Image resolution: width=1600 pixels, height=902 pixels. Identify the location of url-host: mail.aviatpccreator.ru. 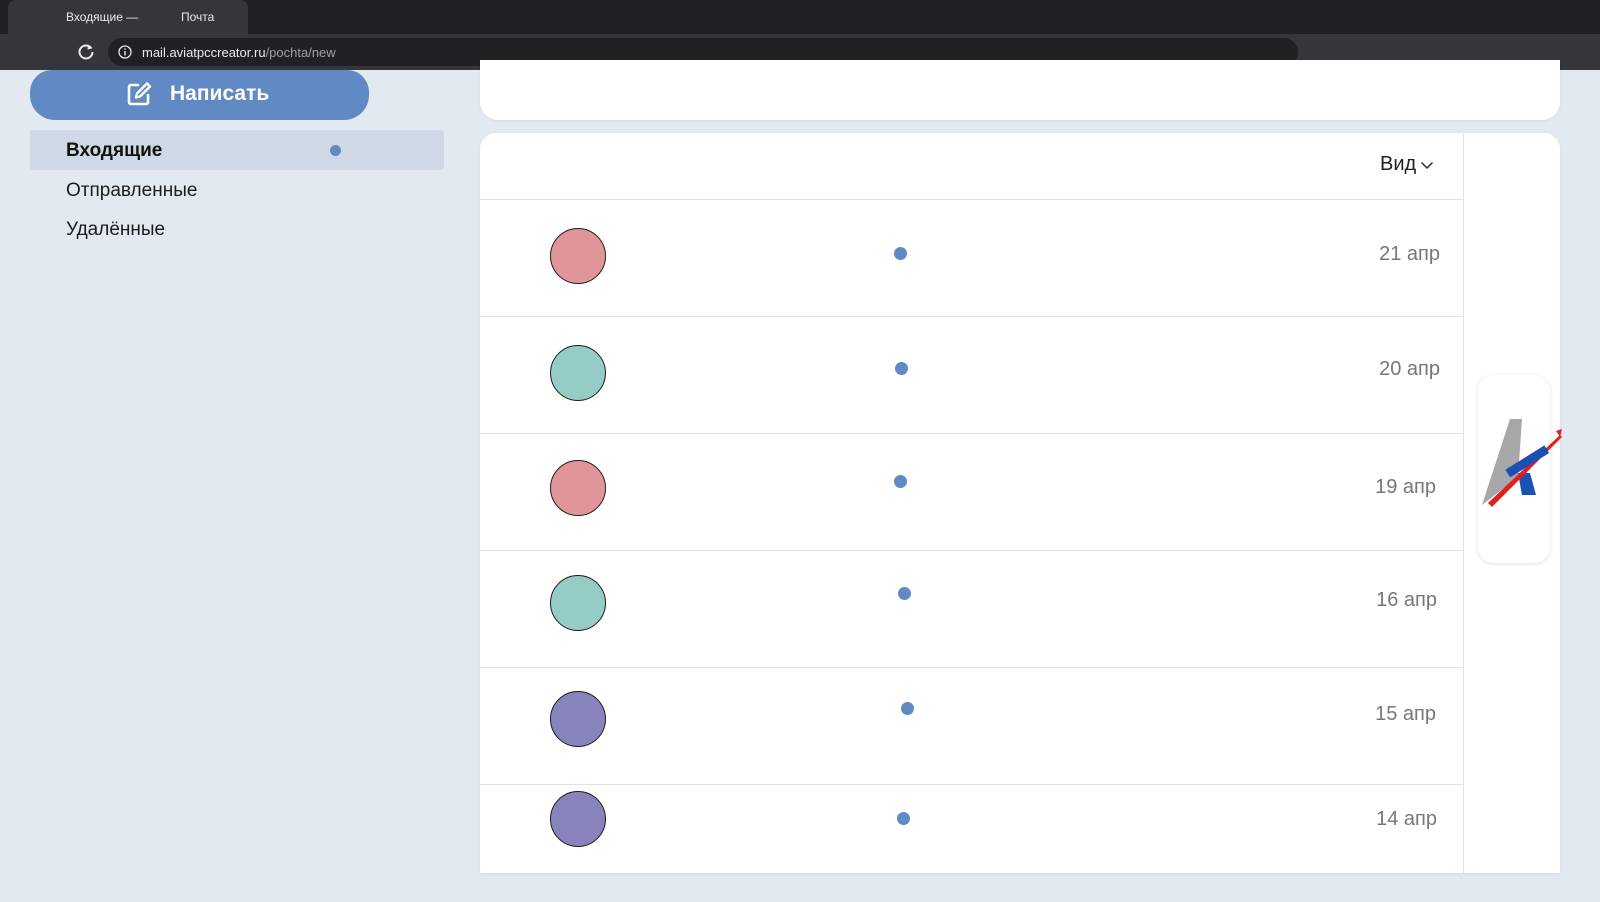
(204, 52).